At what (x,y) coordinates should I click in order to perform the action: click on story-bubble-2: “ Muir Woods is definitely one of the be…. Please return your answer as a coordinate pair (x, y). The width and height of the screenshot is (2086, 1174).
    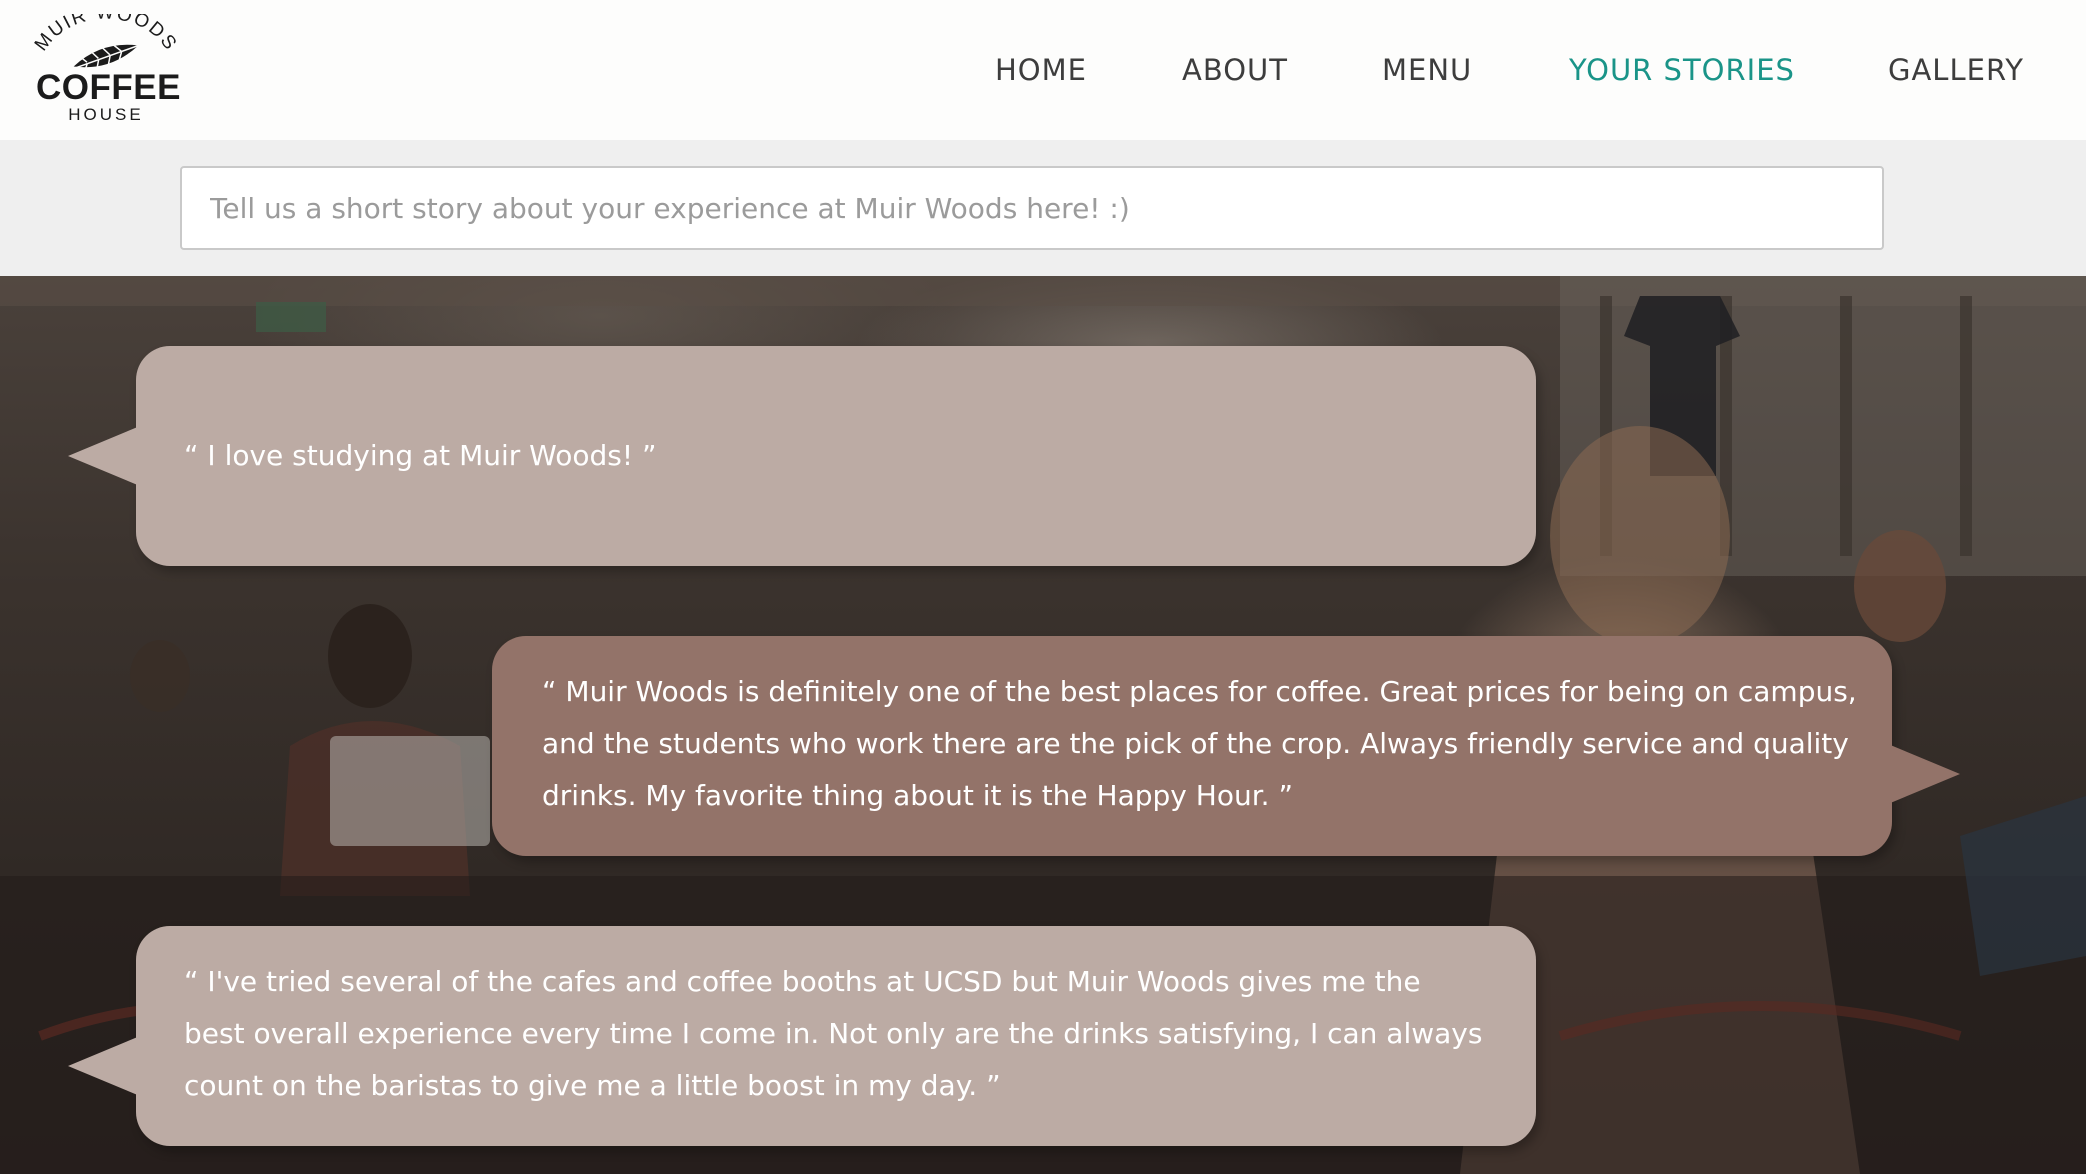
    Looking at the image, I should click on (1226, 746).